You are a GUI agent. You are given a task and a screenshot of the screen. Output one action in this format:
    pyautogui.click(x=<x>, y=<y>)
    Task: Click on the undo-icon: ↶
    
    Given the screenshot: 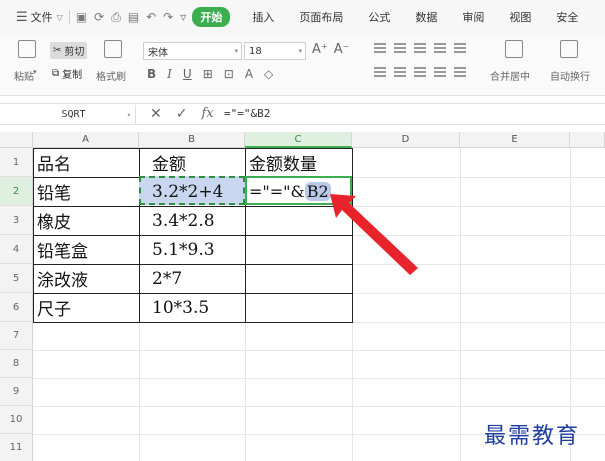 What is the action you would take?
    pyautogui.click(x=151, y=17)
    